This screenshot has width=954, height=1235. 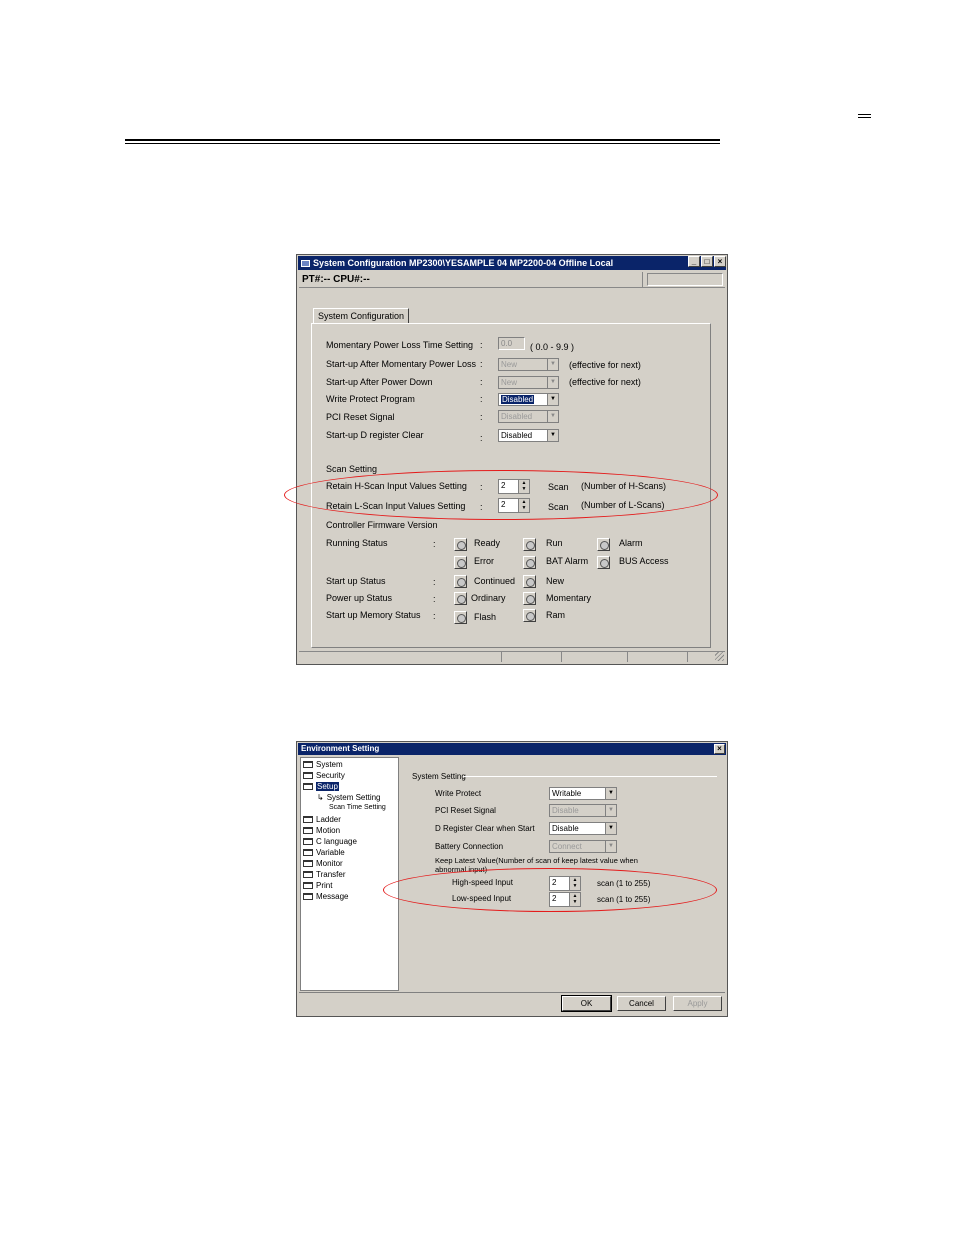 What do you see at coordinates (357, 543) in the screenshot?
I see `running-status-label: Running Status` at bounding box center [357, 543].